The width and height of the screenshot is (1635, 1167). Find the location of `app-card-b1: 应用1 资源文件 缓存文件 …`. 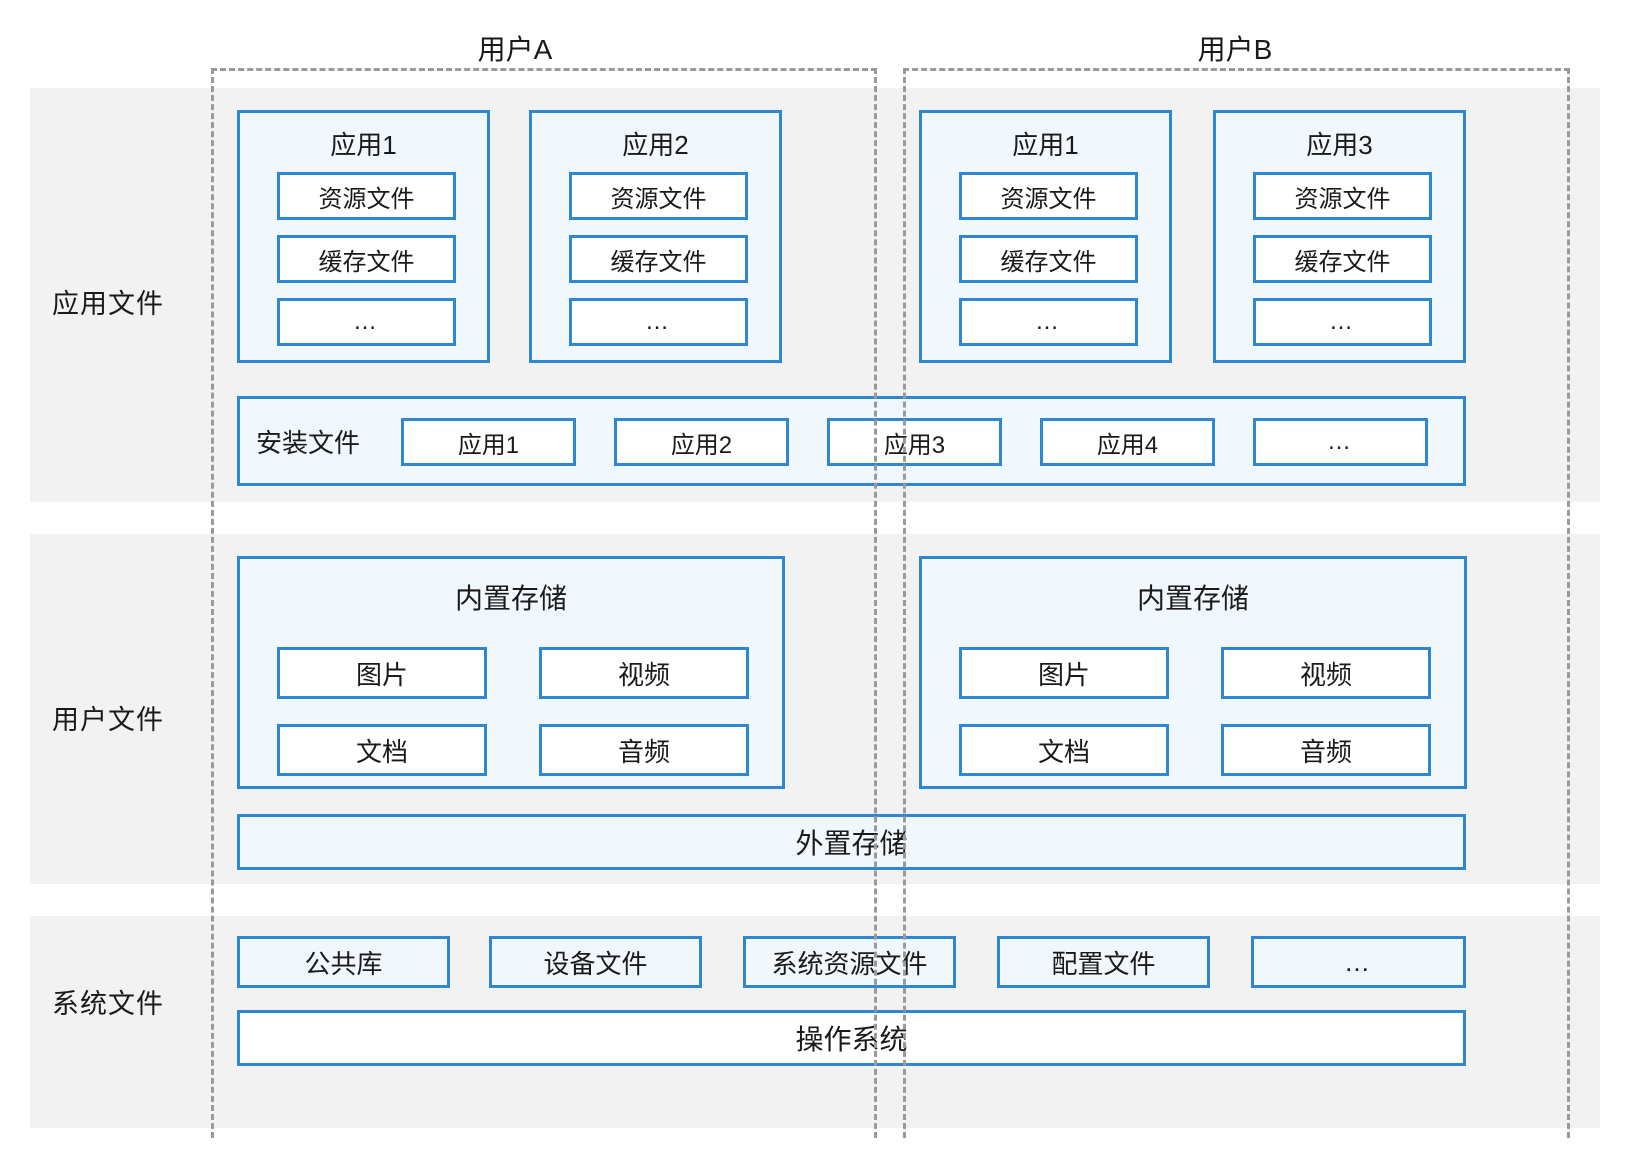

app-card-b1: 应用1 资源文件 缓存文件 … is located at coordinates (1045, 236).